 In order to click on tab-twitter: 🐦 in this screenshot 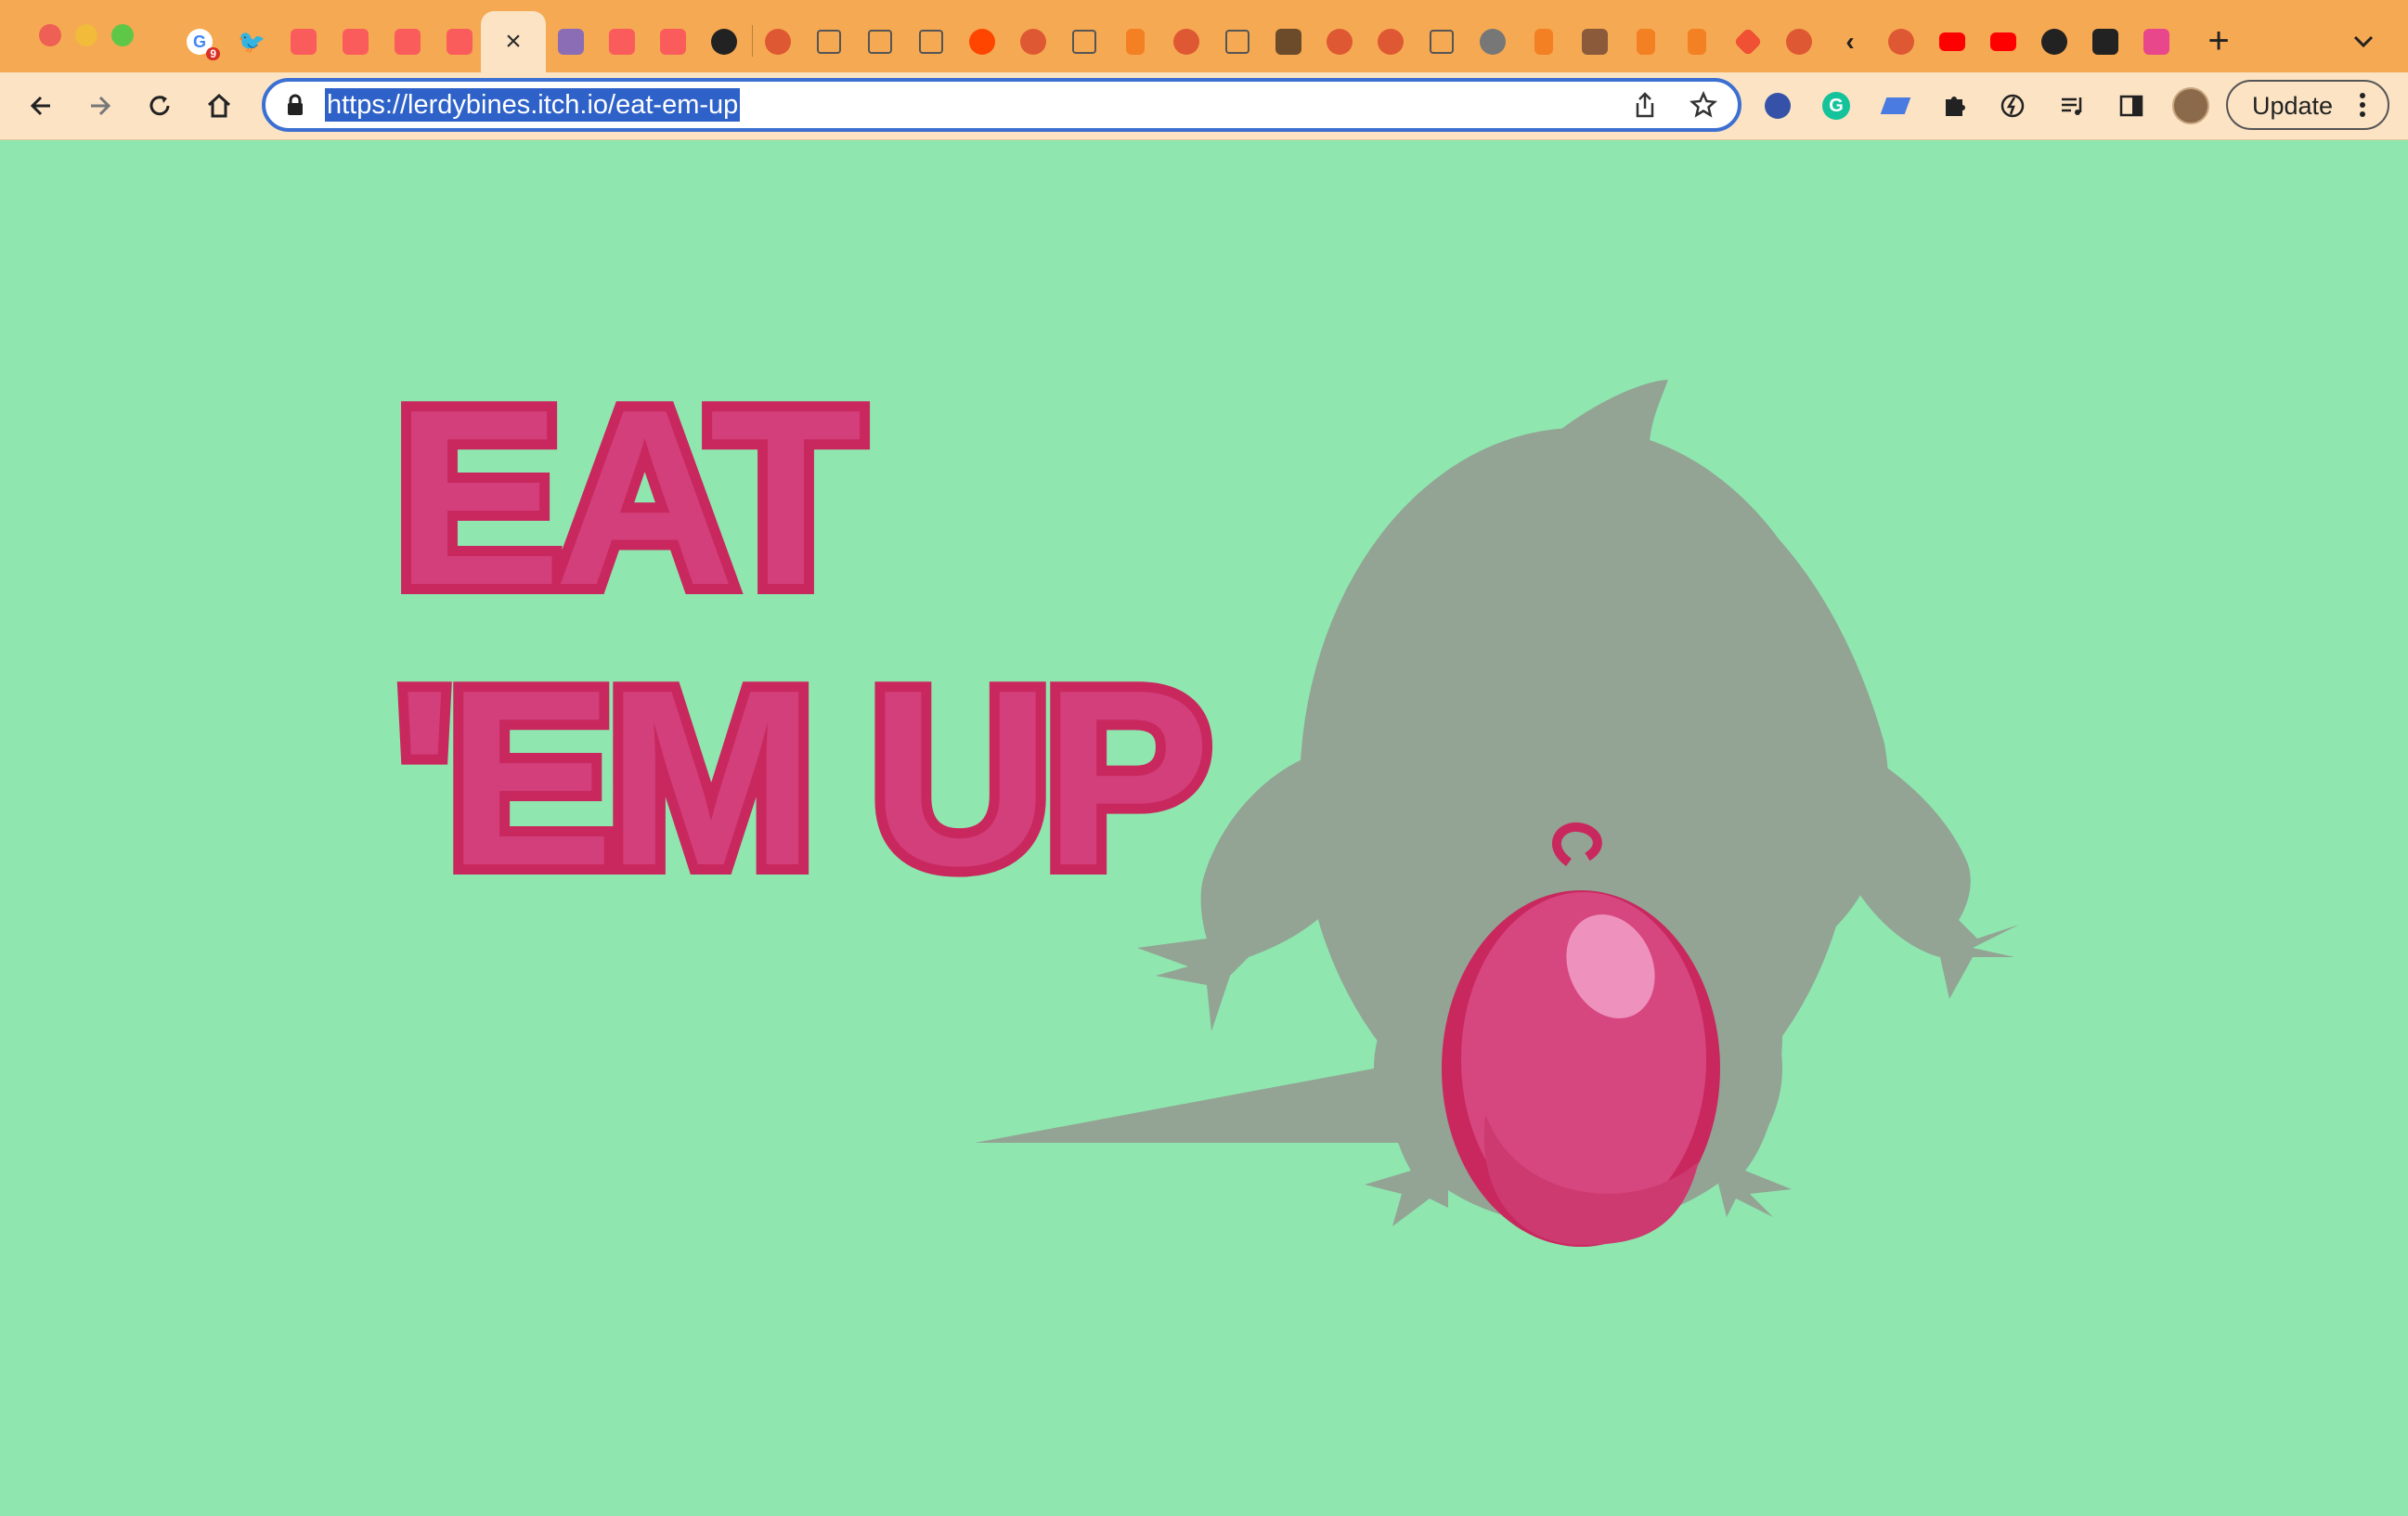, I will do `click(251, 42)`.